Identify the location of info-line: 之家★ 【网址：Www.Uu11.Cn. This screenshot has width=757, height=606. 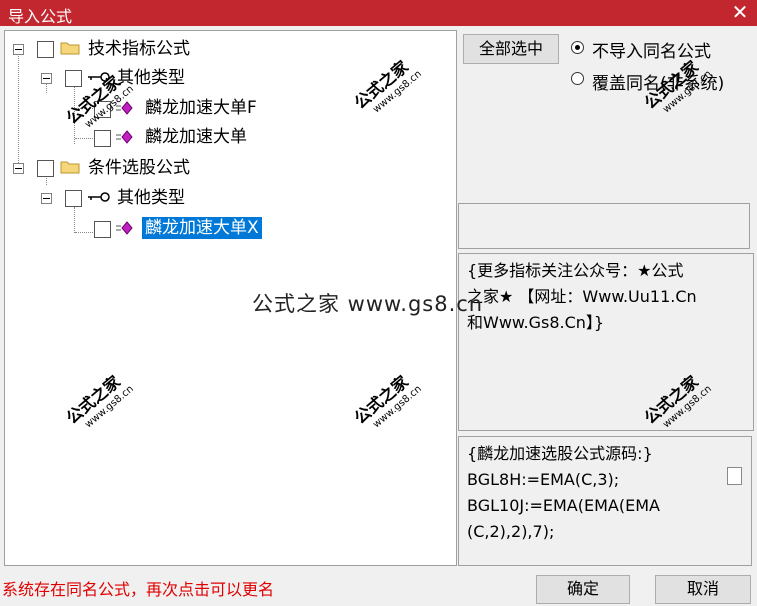
(582, 296).